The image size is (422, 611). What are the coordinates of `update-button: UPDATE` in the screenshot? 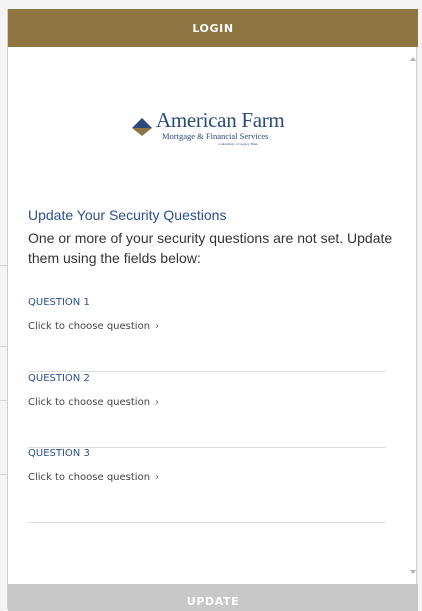 It's located at (213, 597).